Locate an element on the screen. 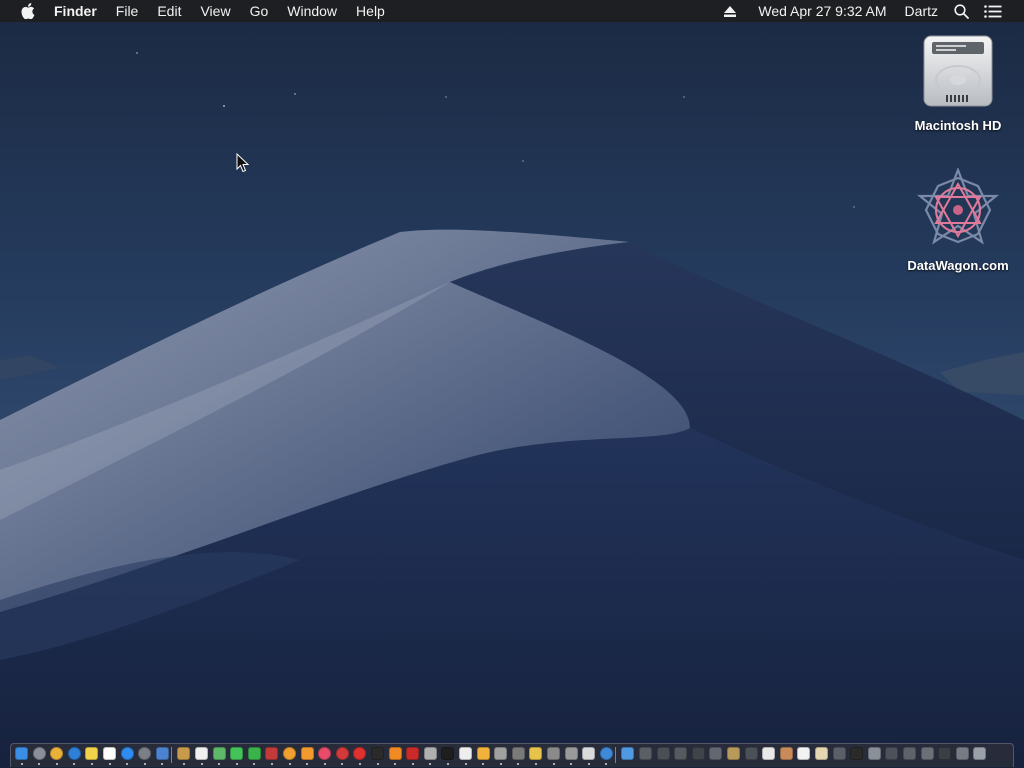 The image size is (1024, 768). apple-logo-icon is located at coordinates (28, 11).